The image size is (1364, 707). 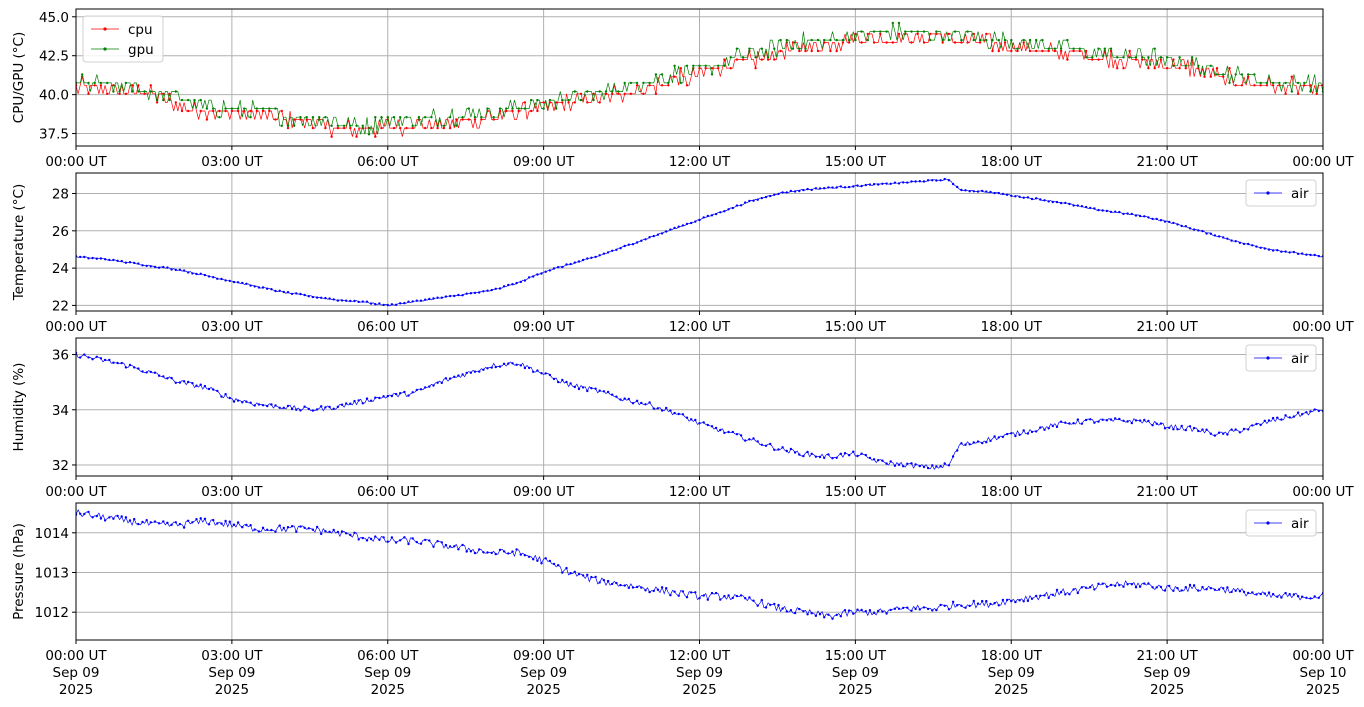 What do you see at coordinates (1323, 162) in the screenshot?
I see `x-tick-label: 00:00 UT` at bounding box center [1323, 162].